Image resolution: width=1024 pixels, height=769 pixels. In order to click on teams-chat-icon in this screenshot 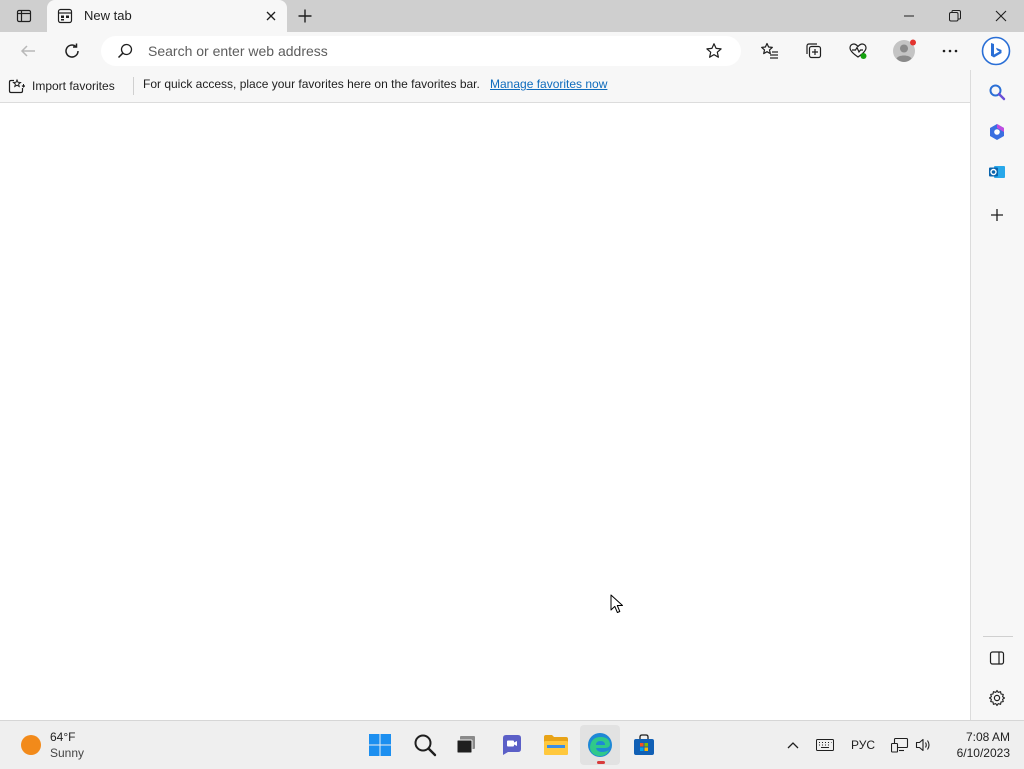, I will do `click(512, 745)`.